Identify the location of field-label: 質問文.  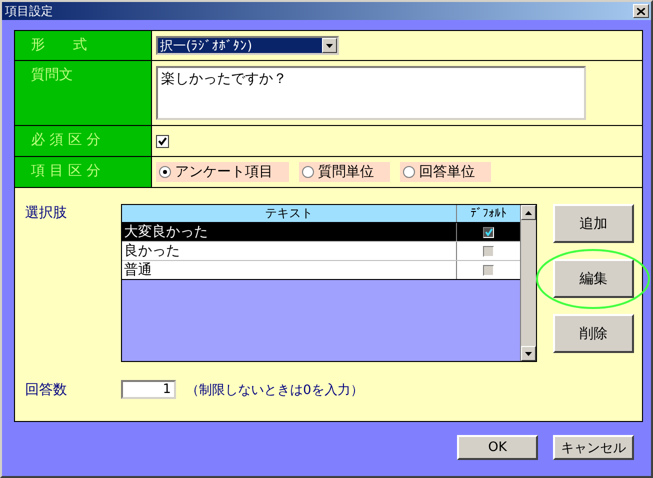
(83, 93).